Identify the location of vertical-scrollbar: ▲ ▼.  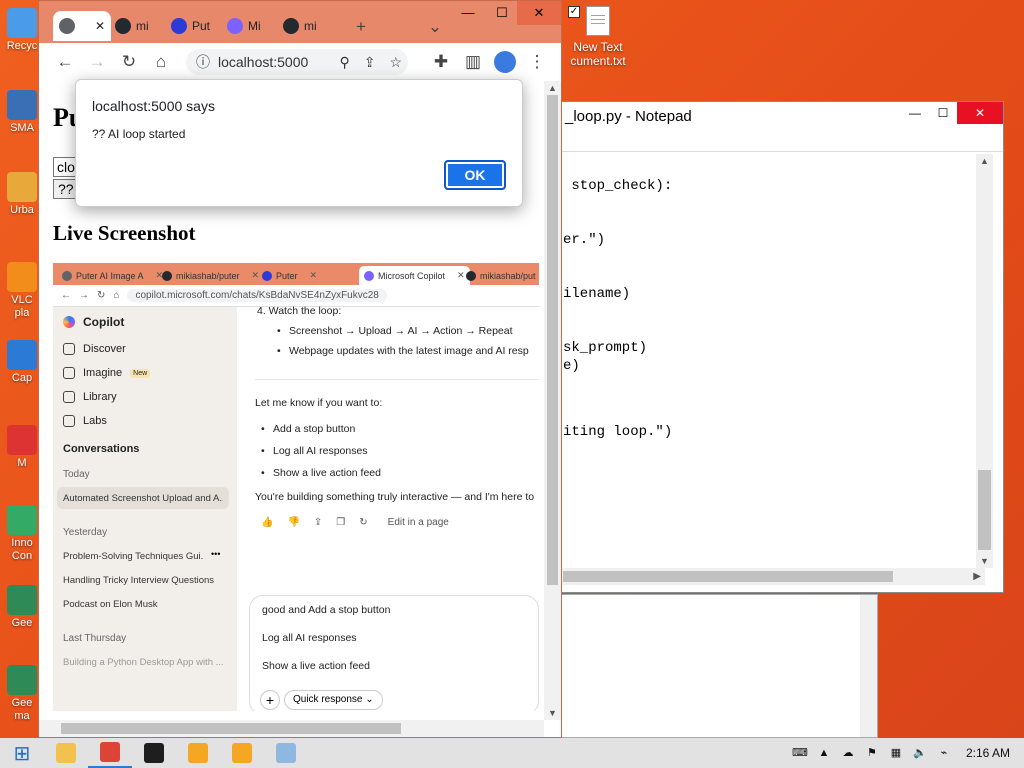
(984, 361).